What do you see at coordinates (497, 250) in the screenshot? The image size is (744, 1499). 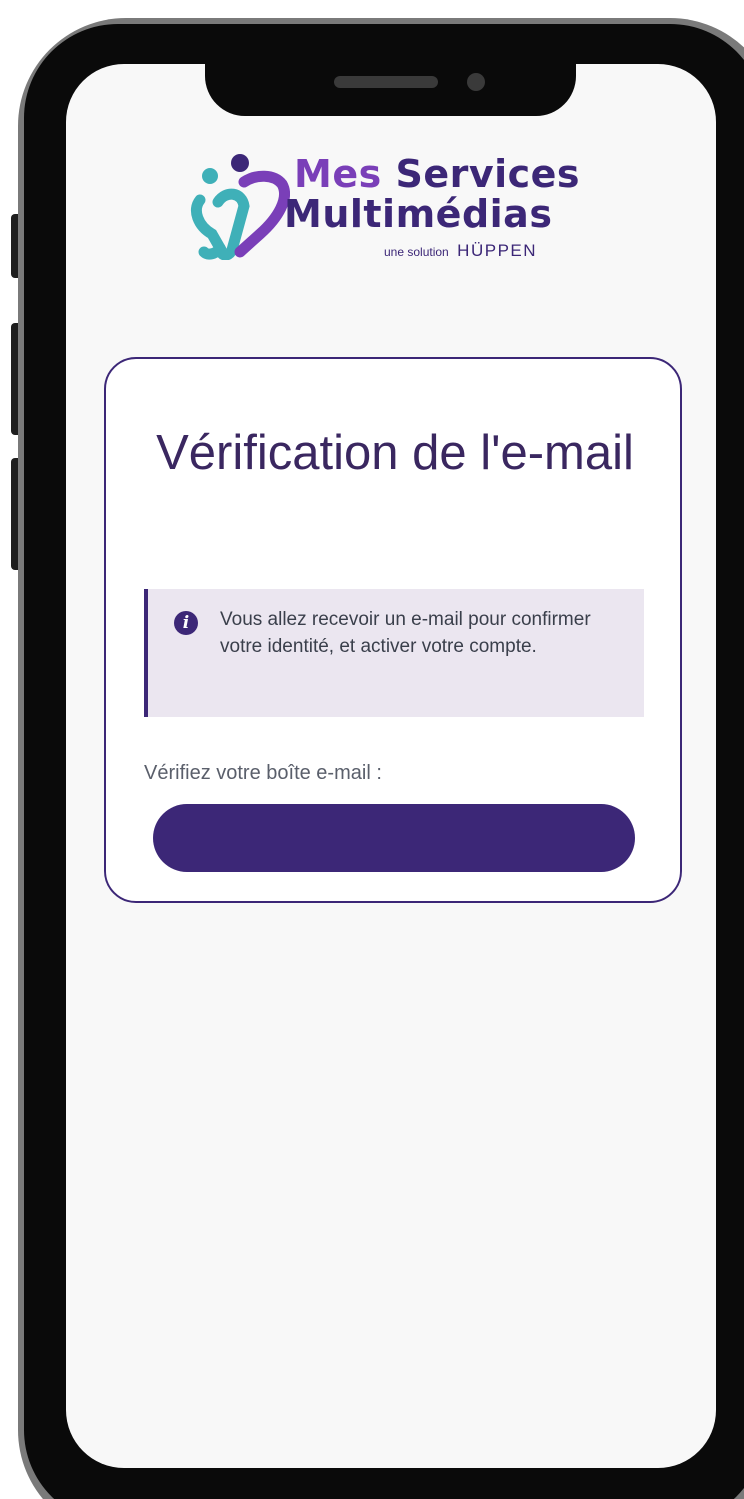 I see `logo-tagline-brand: HÜPPEN` at bounding box center [497, 250].